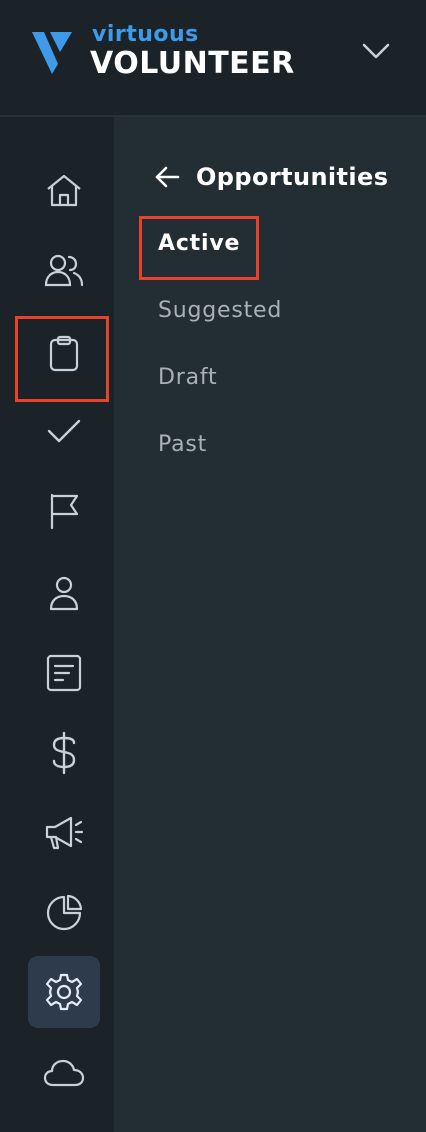  I want to click on flag-icon, so click(64, 511).